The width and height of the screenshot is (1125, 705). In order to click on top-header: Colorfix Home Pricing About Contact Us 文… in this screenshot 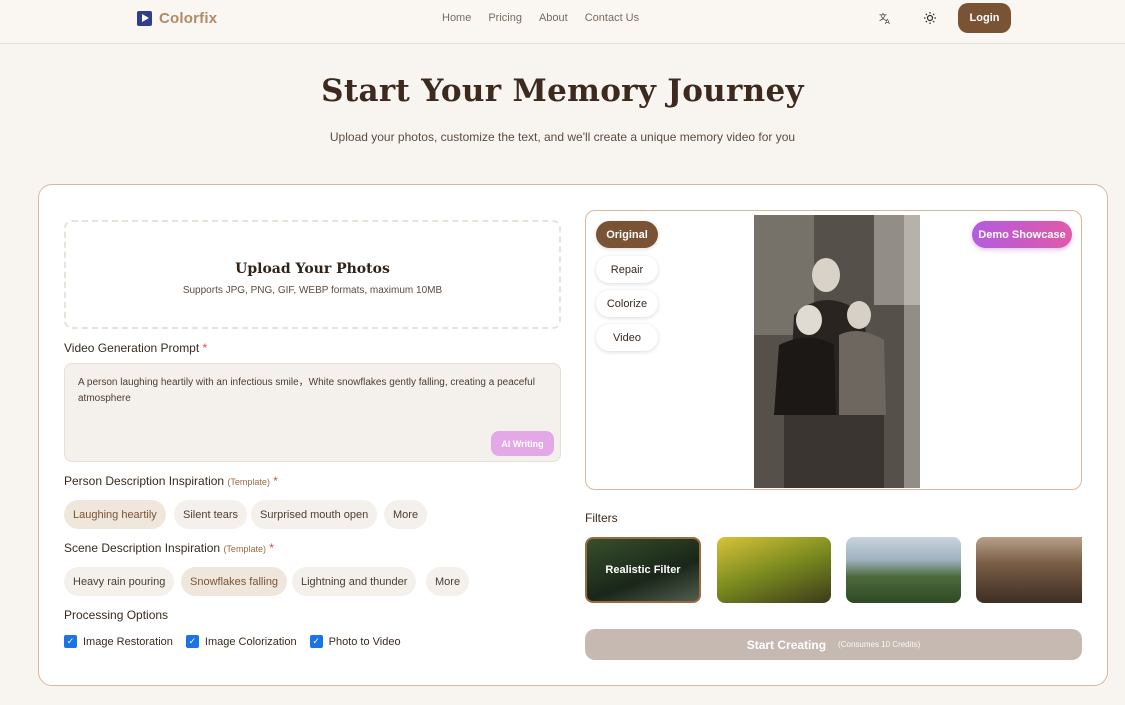, I will do `click(562, 22)`.